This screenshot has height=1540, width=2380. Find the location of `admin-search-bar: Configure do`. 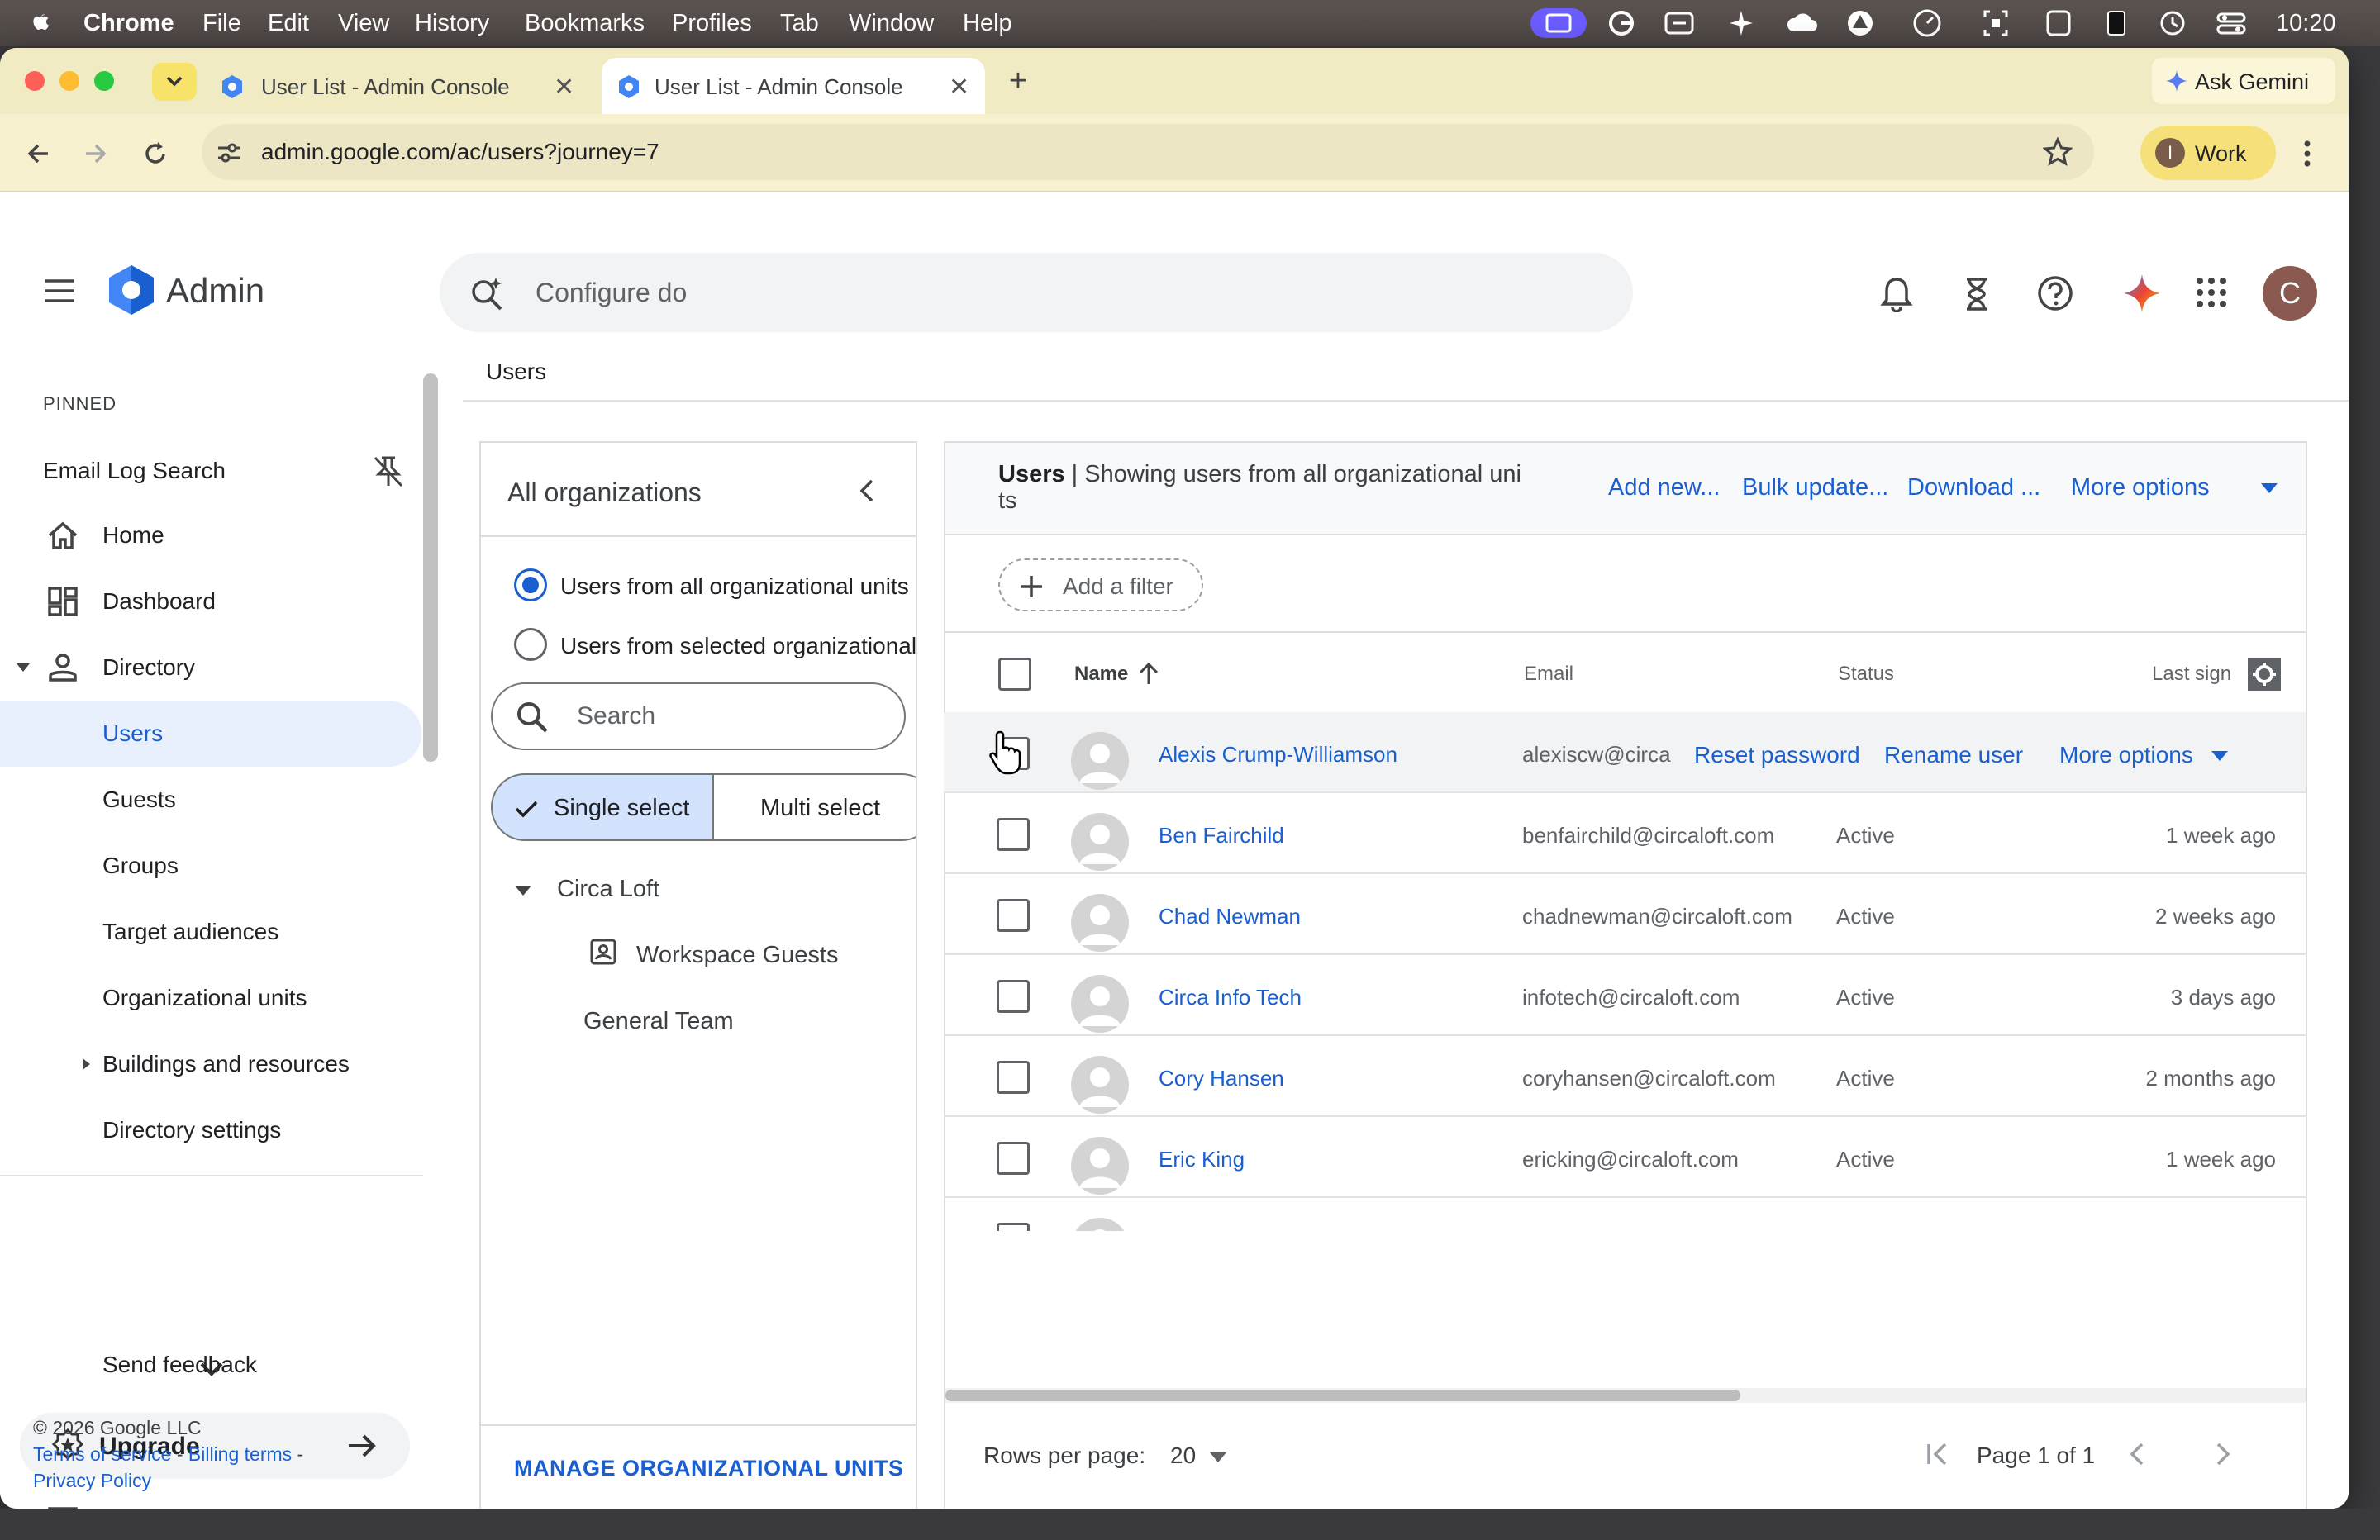

admin-search-bar: Configure do is located at coordinates (1036, 292).